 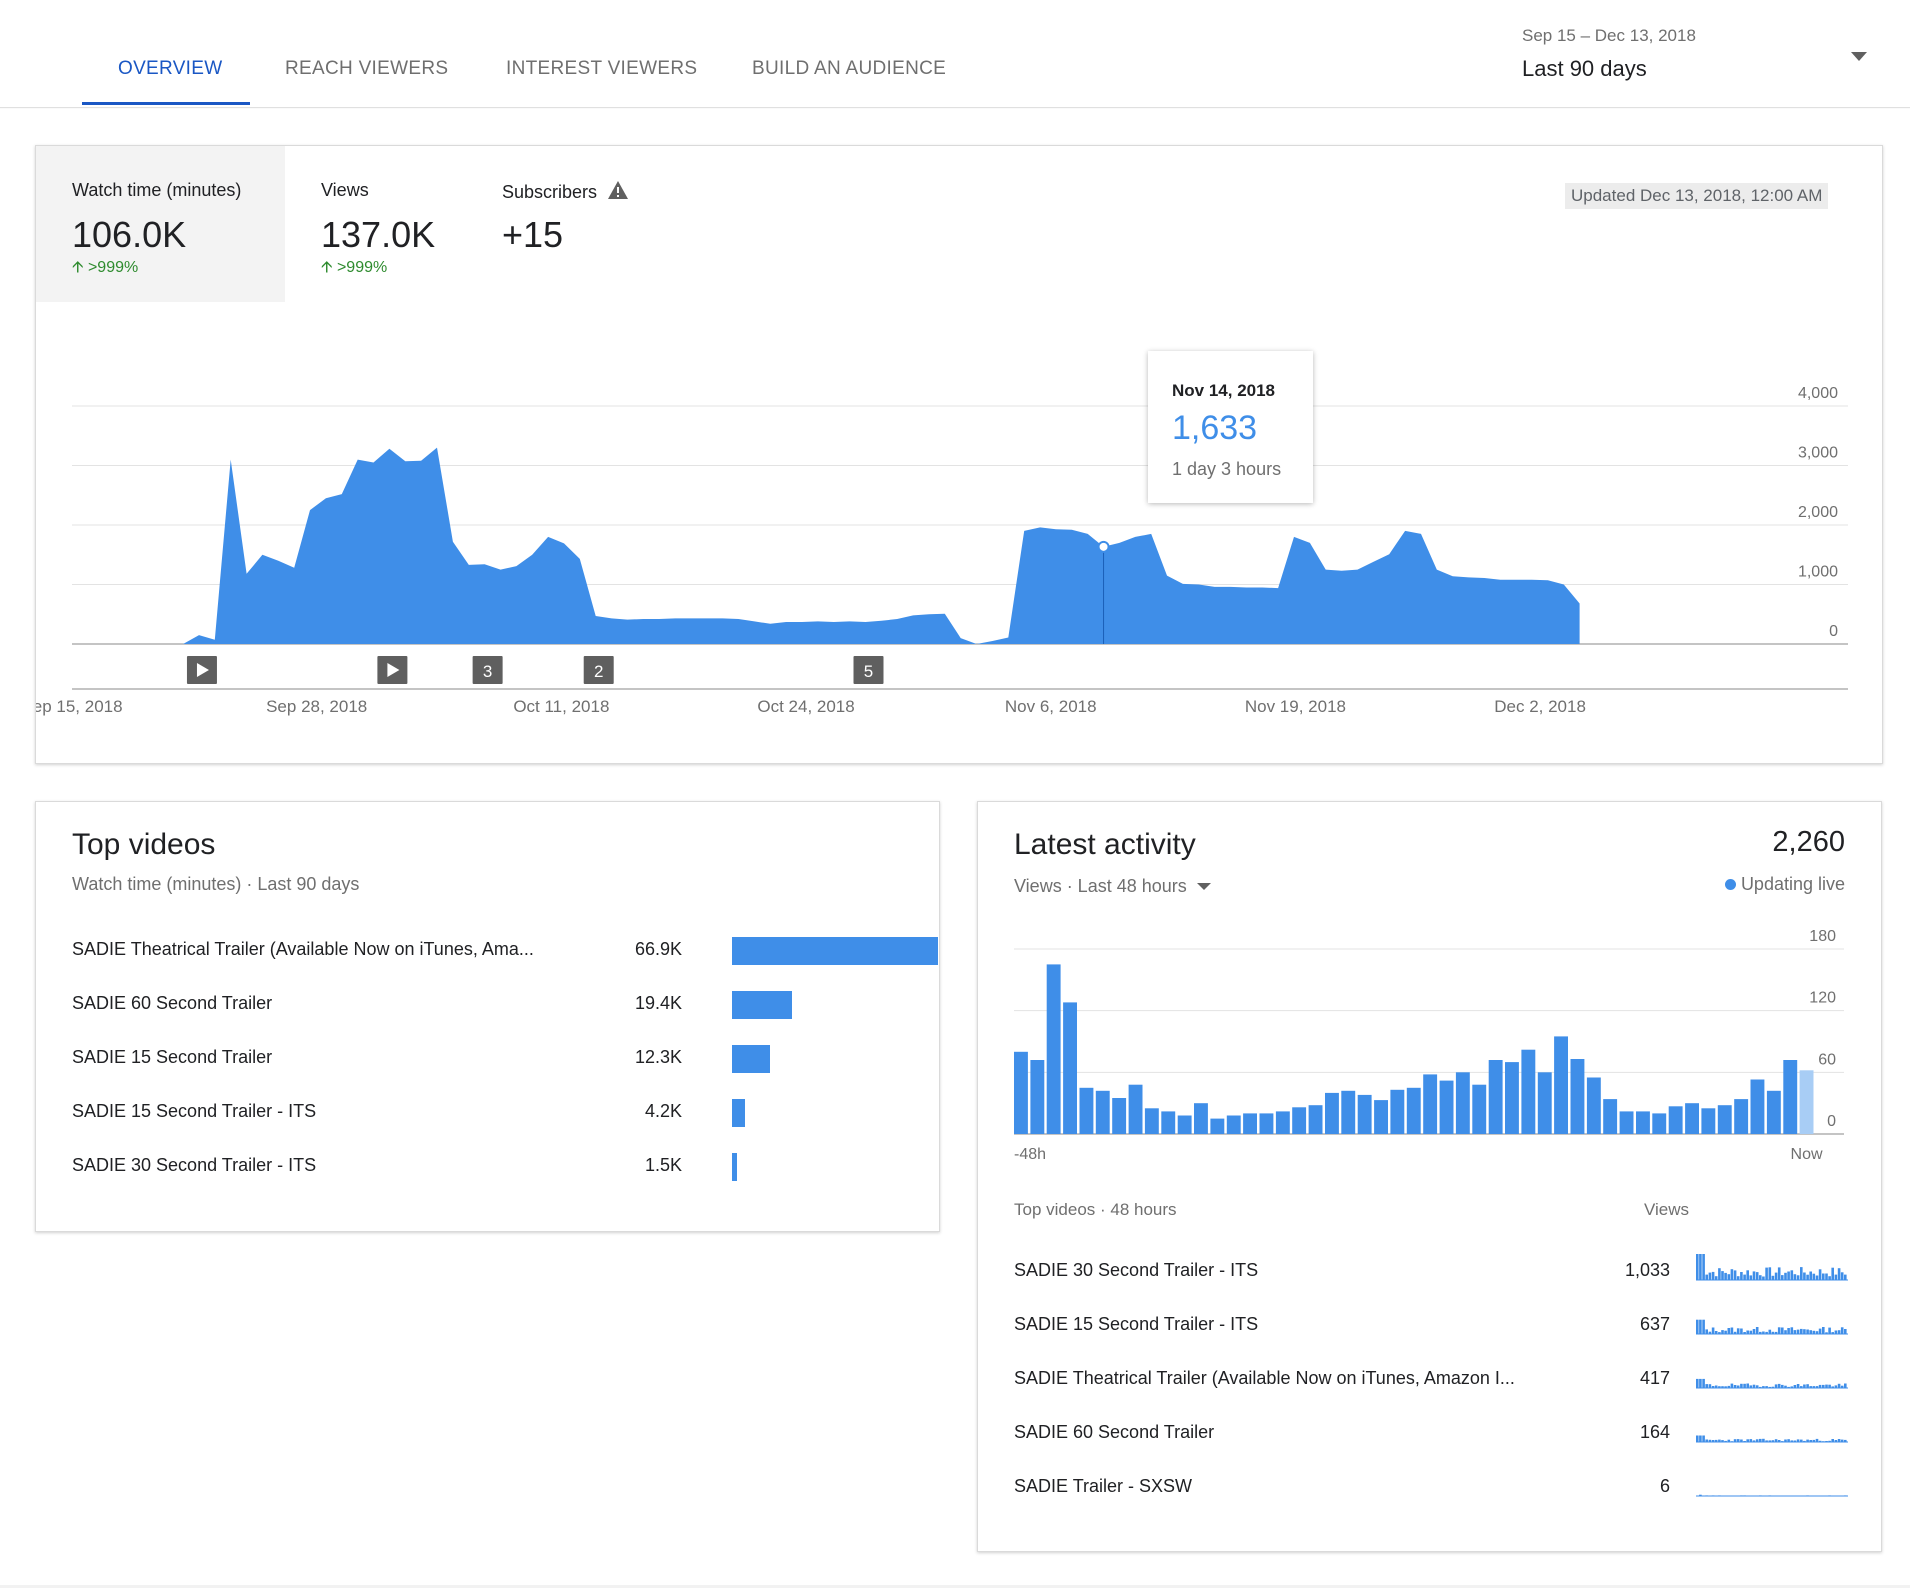 What do you see at coordinates (1136, 1324) in the screenshot?
I see `latest-video-title: SADIE 15 Second Trailer - ITS` at bounding box center [1136, 1324].